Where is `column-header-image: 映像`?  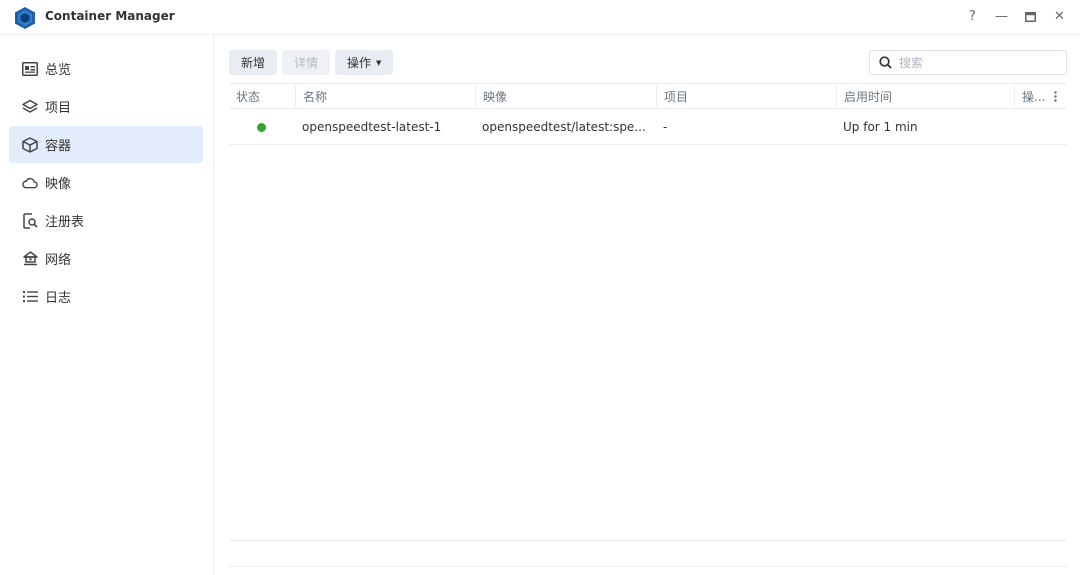 column-header-image: 映像 is located at coordinates (565, 96).